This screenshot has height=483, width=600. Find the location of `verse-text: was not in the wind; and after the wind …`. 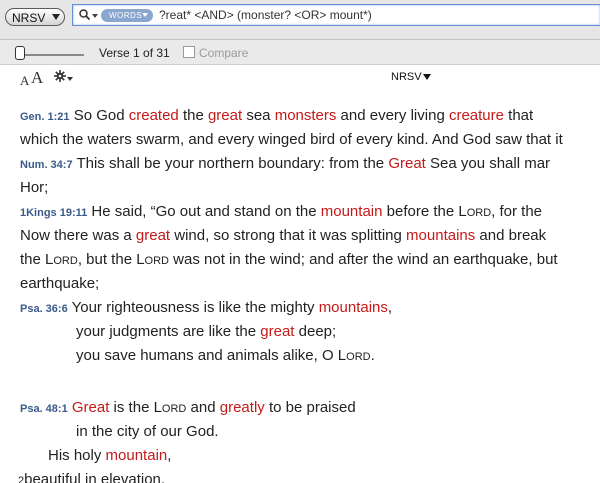

verse-text: was not in the wind; and after the wind … is located at coordinates (363, 259).